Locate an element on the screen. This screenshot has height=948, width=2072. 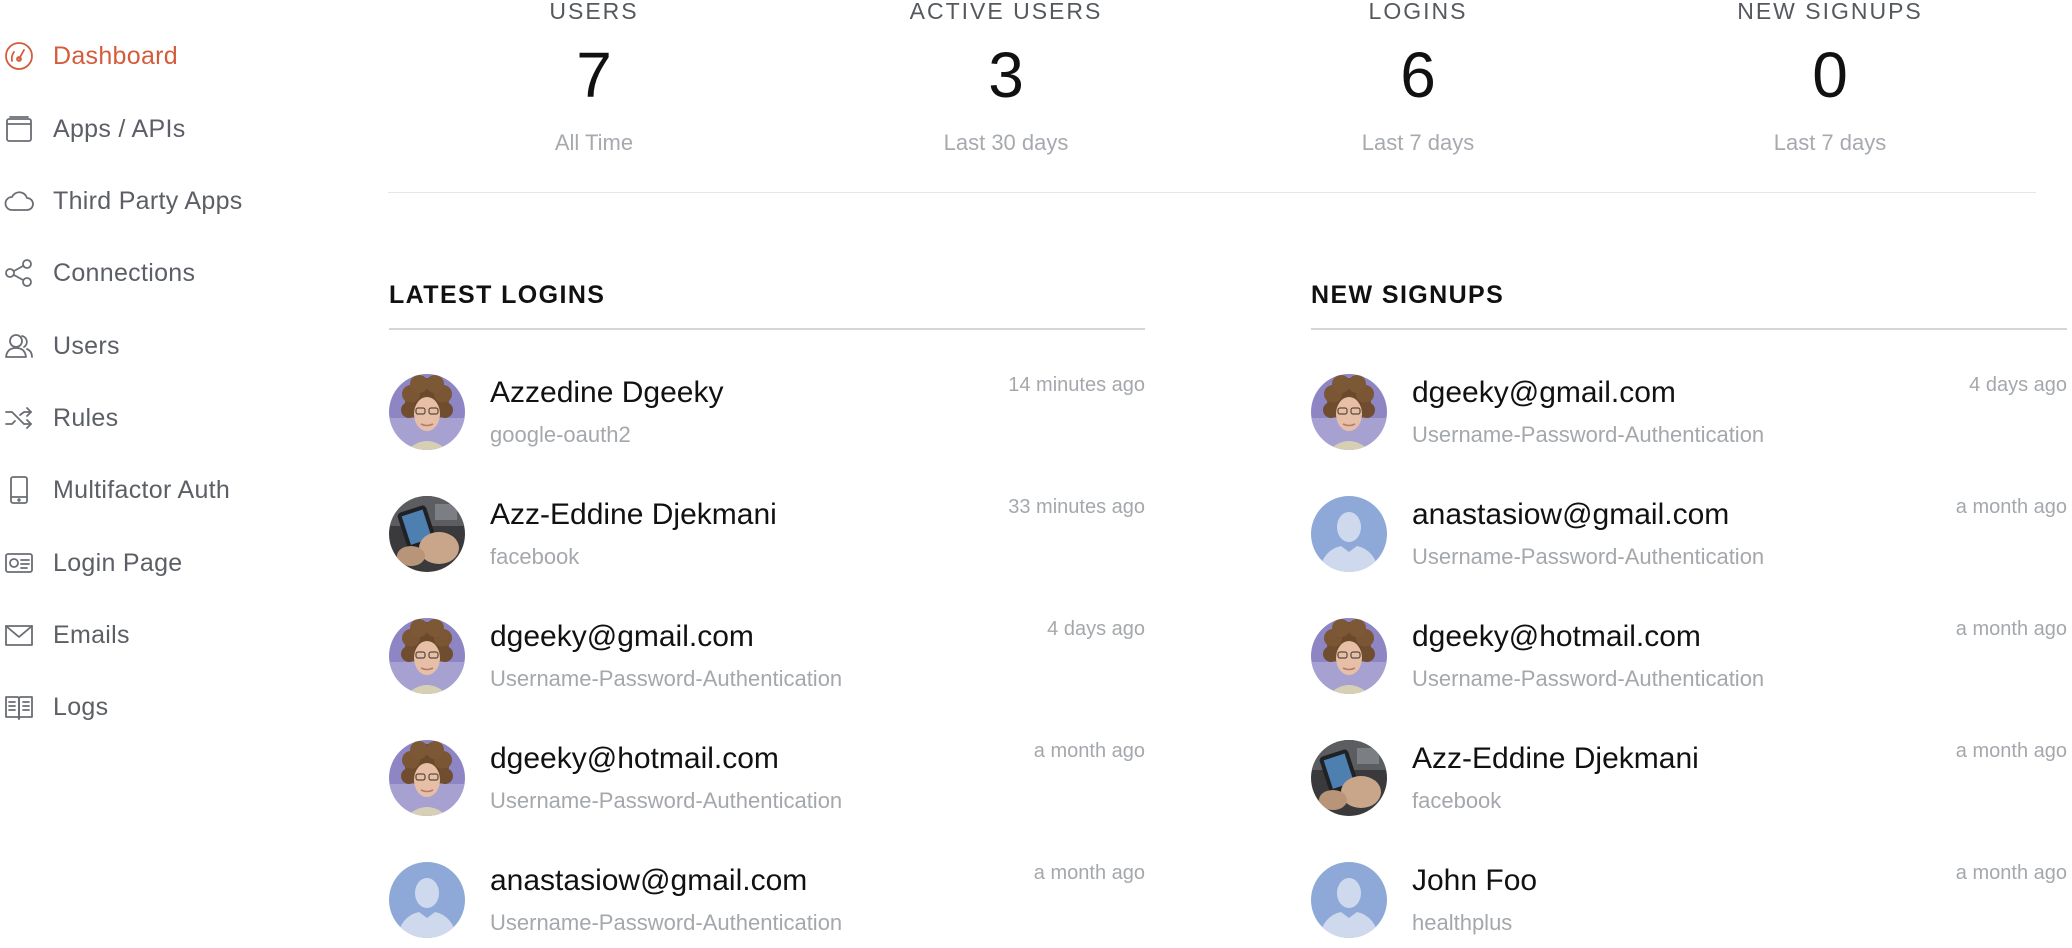
sidebar-item-label: Dashboard is located at coordinates (116, 55).